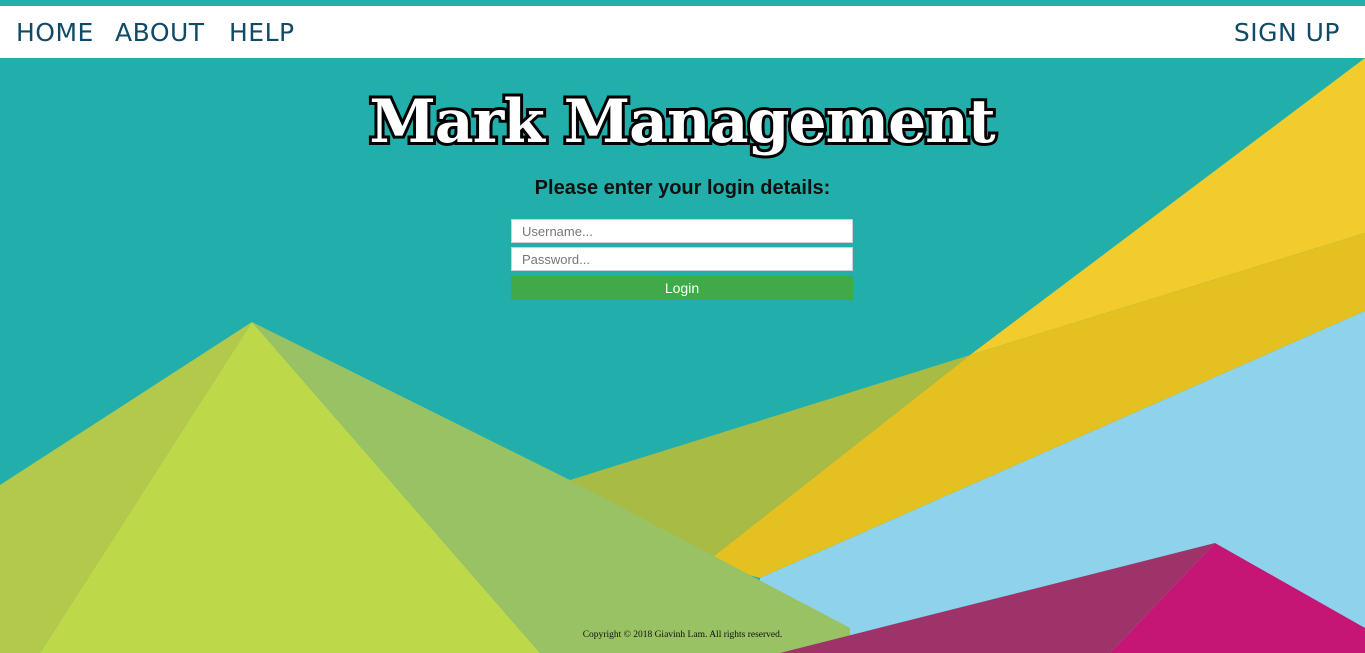  I want to click on username-input, so click(682, 231).